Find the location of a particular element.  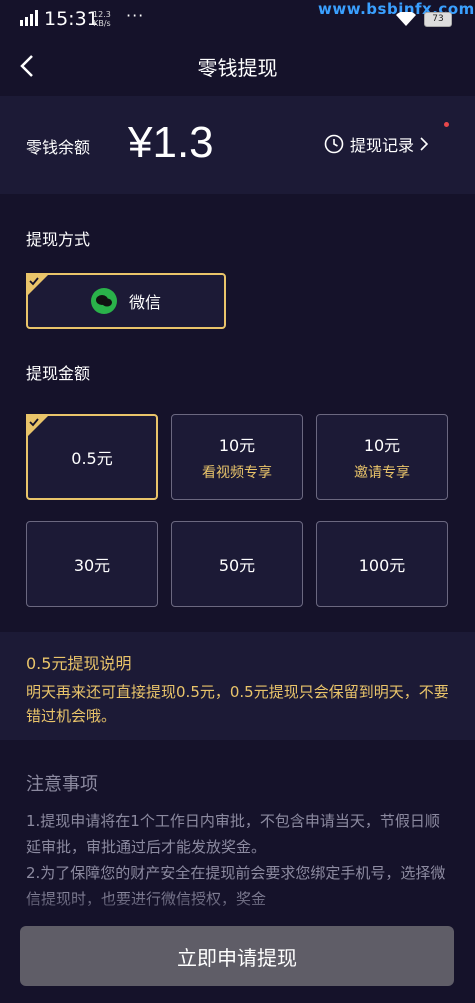

balance-label: 零钱余额 is located at coordinates (58, 147).